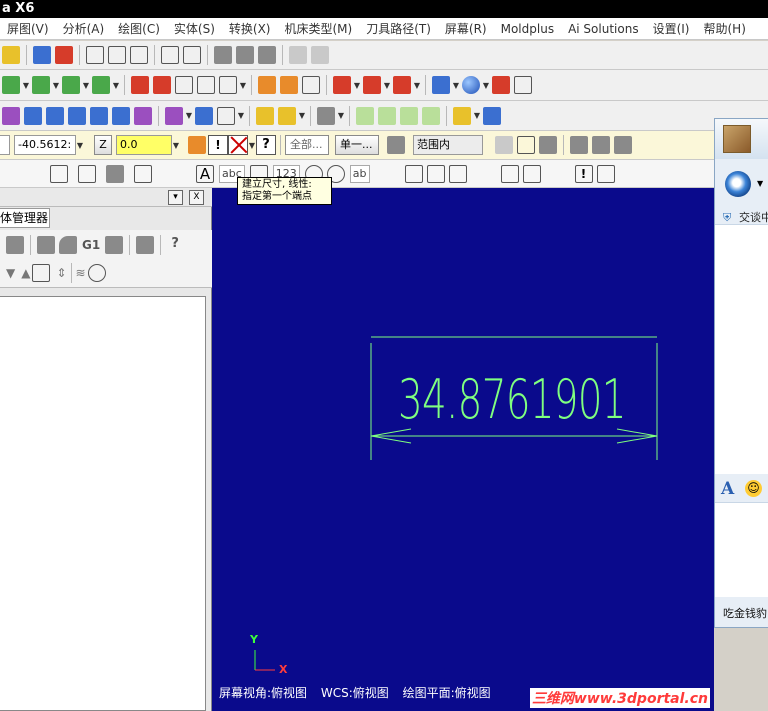  I want to click on panel-close-button: X, so click(196, 197).